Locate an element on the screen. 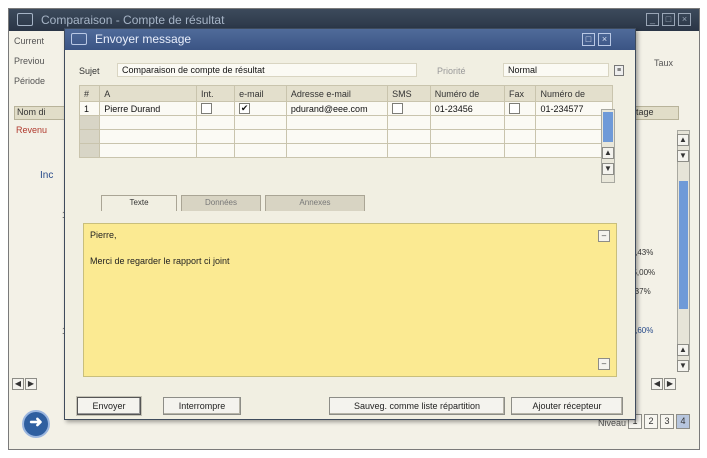  subject-field: Comparaison de compte de résultat is located at coordinates (267, 70).